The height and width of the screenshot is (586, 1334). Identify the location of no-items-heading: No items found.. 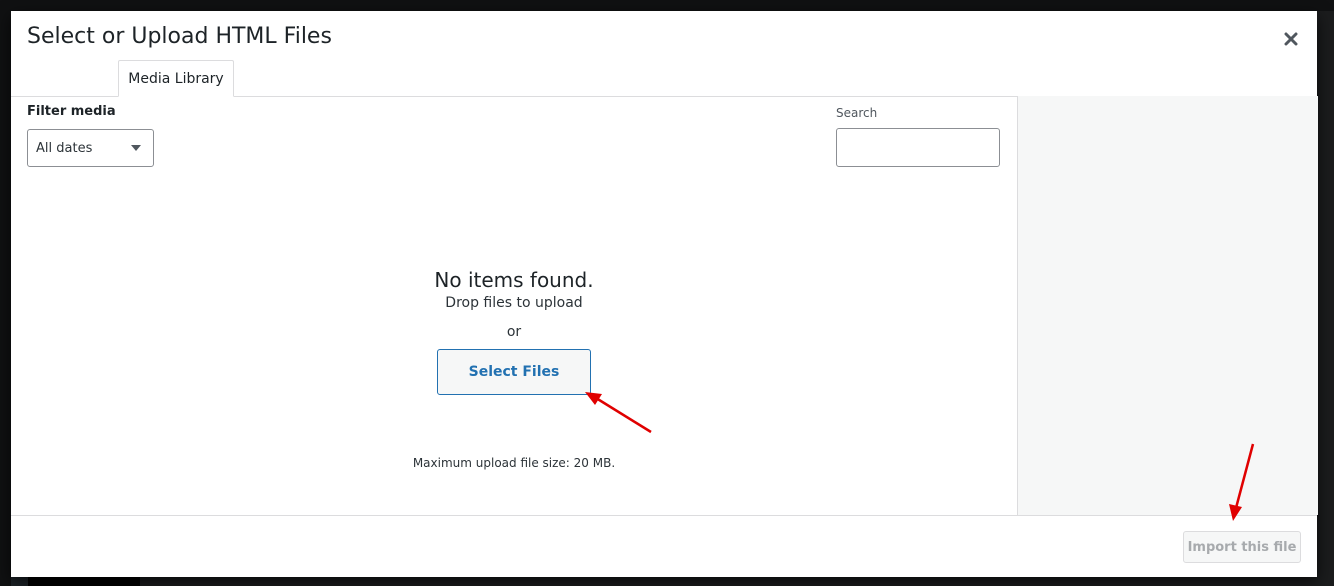
(514, 280).